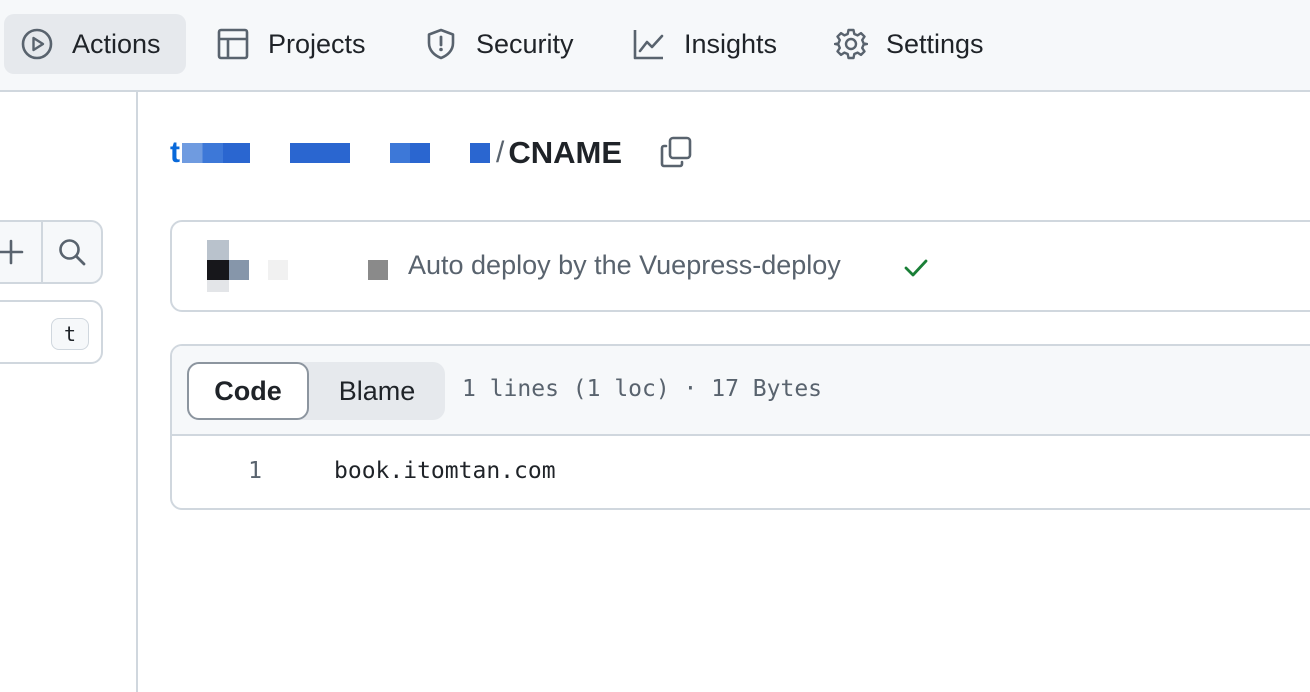  What do you see at coordinates (731, 43) in the screenshot?
I see `tab-insights-label: Insights` at bounding box center [731, 43].